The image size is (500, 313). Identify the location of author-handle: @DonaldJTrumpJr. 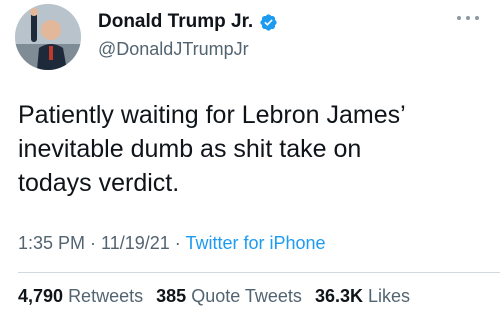
(173, 49).